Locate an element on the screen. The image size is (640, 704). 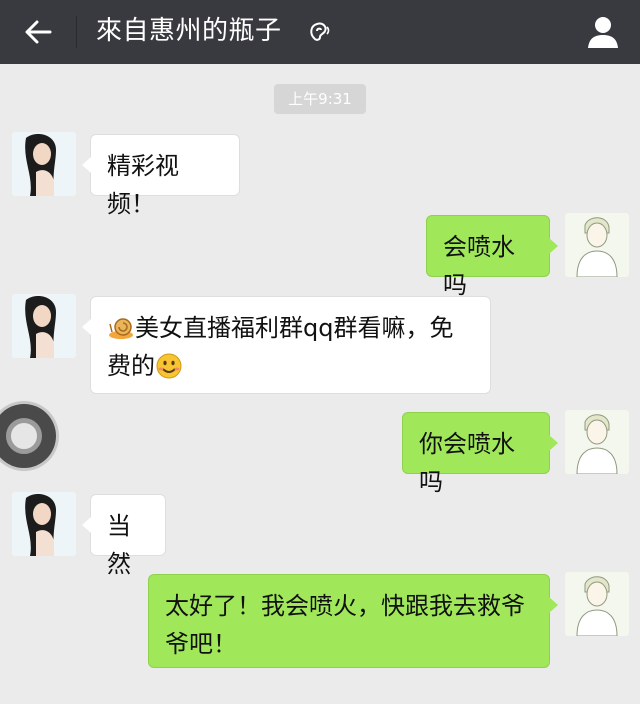
top-bar: 來自惠州的瓶子 is located at coordinates (320, 32).